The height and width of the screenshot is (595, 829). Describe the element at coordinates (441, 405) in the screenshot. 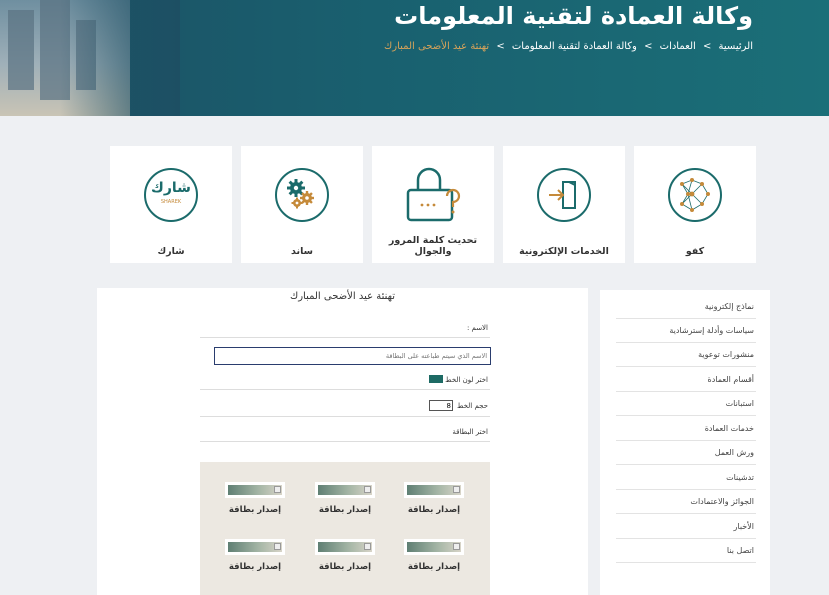

I see `font-size-input` at that location.